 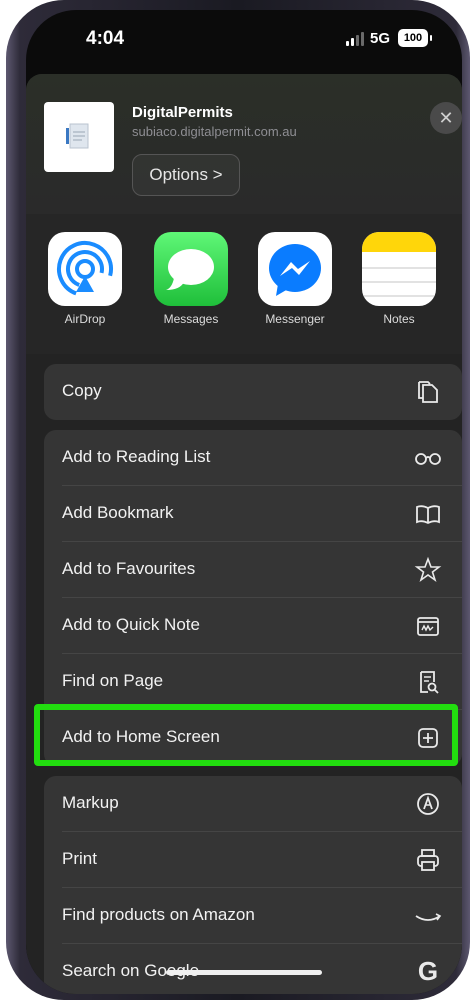 I want to click on find-icon, so click(x=429, y=682).